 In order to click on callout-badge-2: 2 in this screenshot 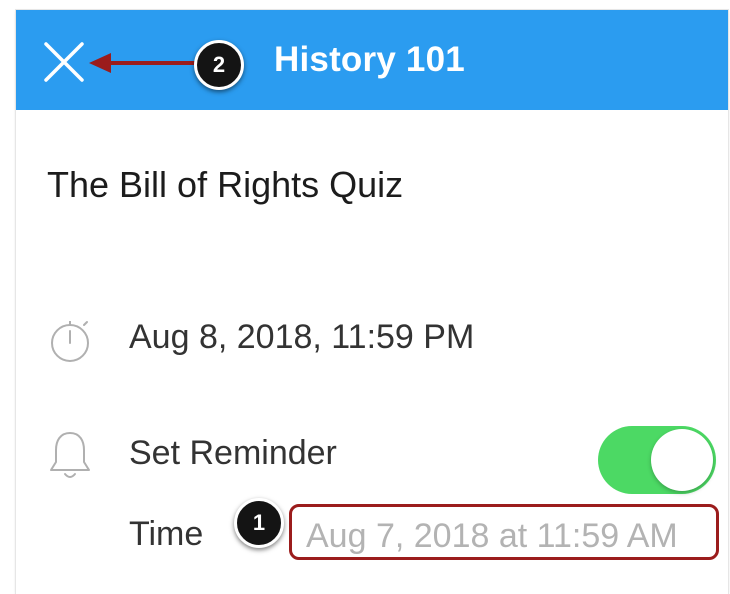, I will do `click(219, 65)`.